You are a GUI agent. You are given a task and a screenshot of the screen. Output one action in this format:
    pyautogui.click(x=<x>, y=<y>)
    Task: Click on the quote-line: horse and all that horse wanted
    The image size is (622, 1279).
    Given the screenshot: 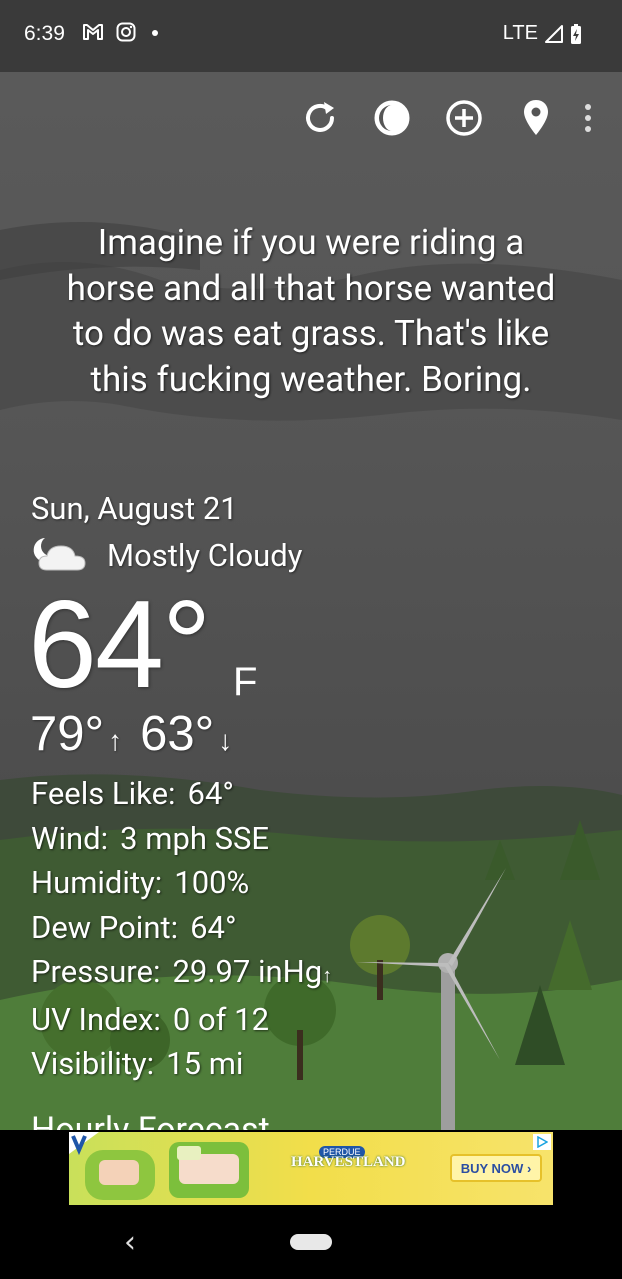 What is the action you would take?
    pyautogui.click(x=311, y=288)
    